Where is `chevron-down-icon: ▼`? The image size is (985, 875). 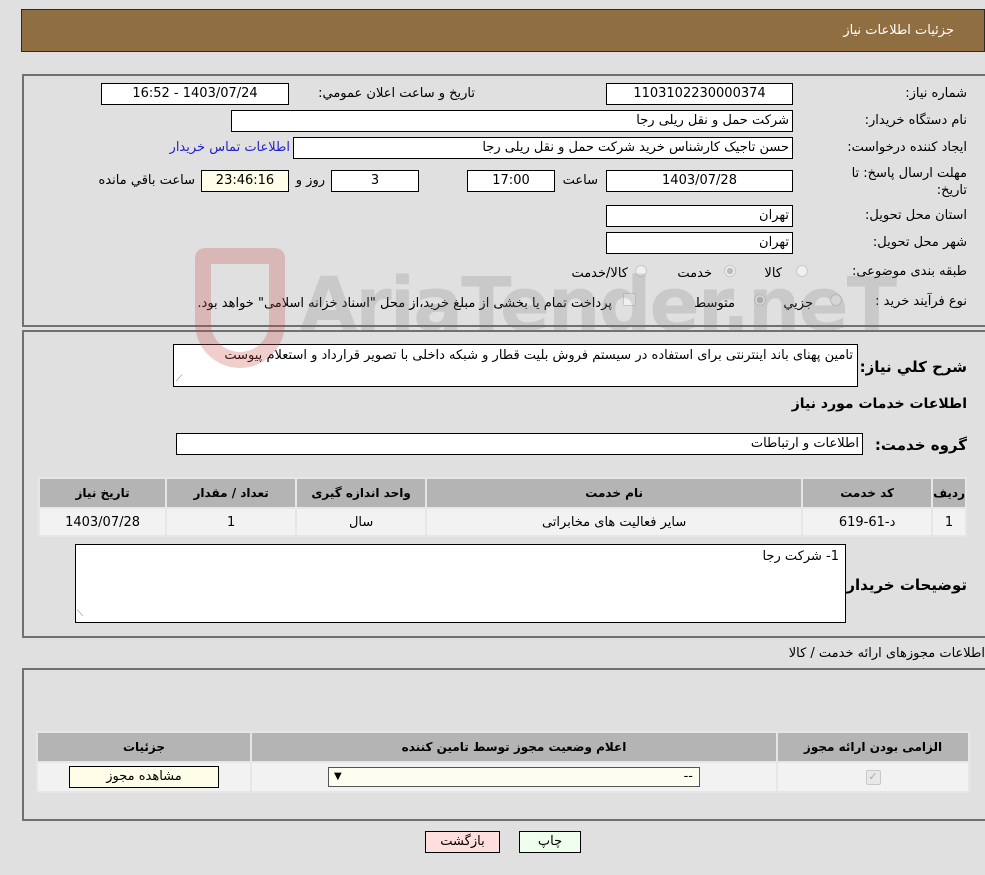
chevron-down-icon: ▼ is located at coordinates (338, 776).